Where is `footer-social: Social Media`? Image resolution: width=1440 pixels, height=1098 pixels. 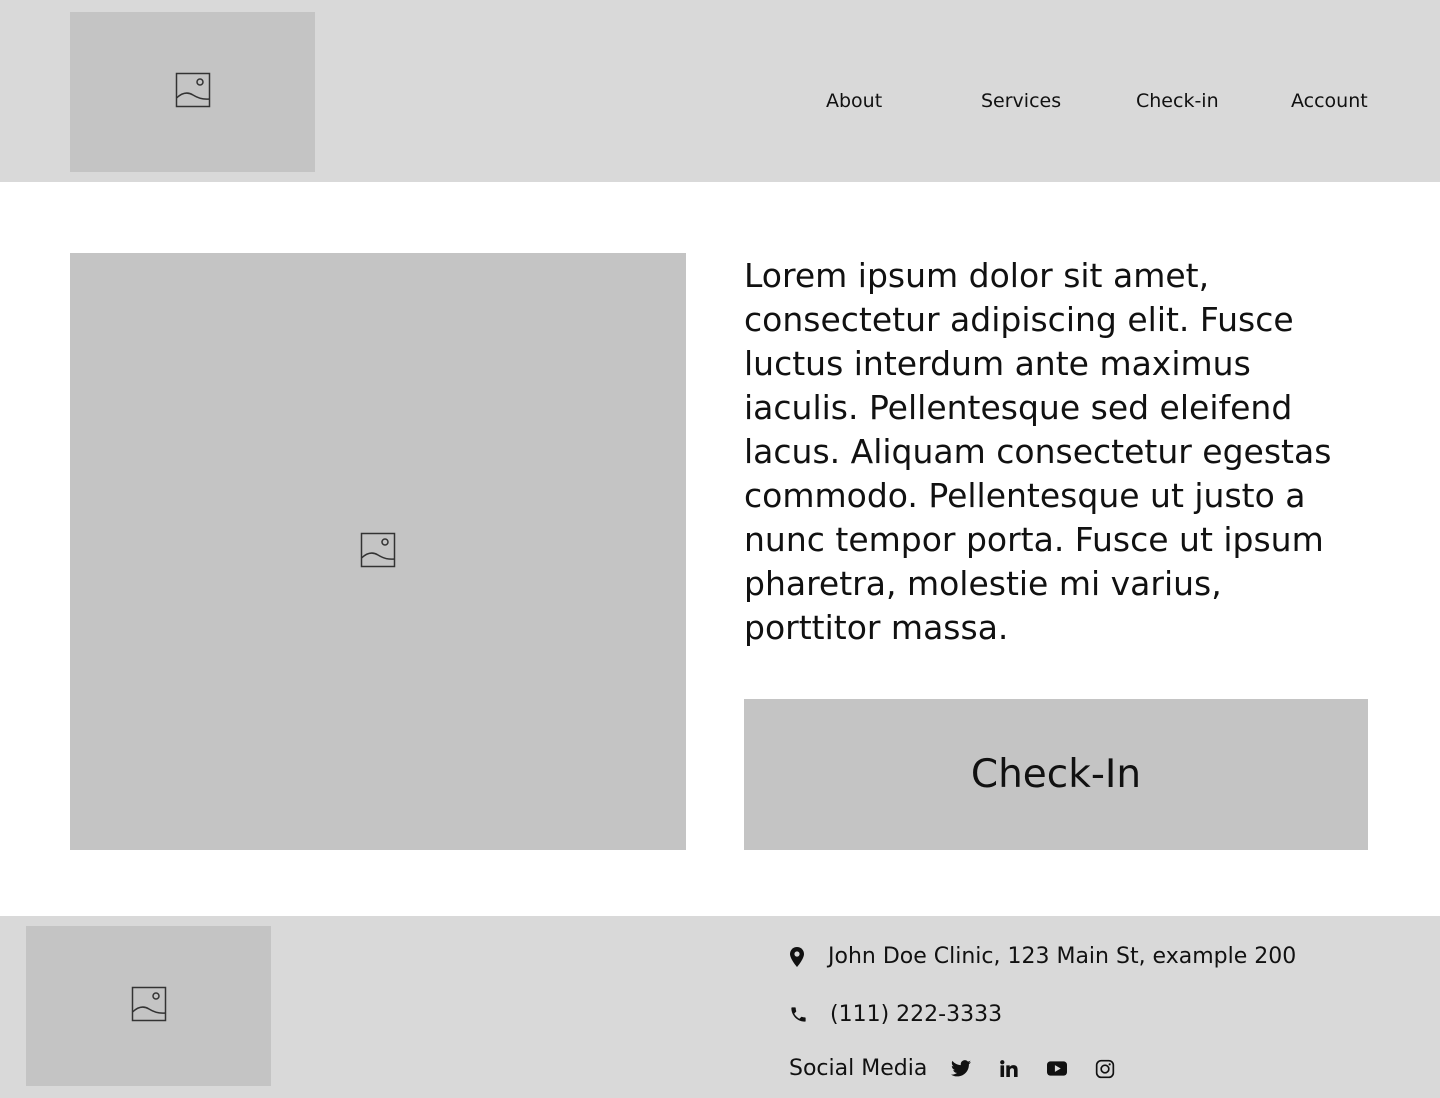
footer-social: Social Media is located at coordinates (953, 1068).